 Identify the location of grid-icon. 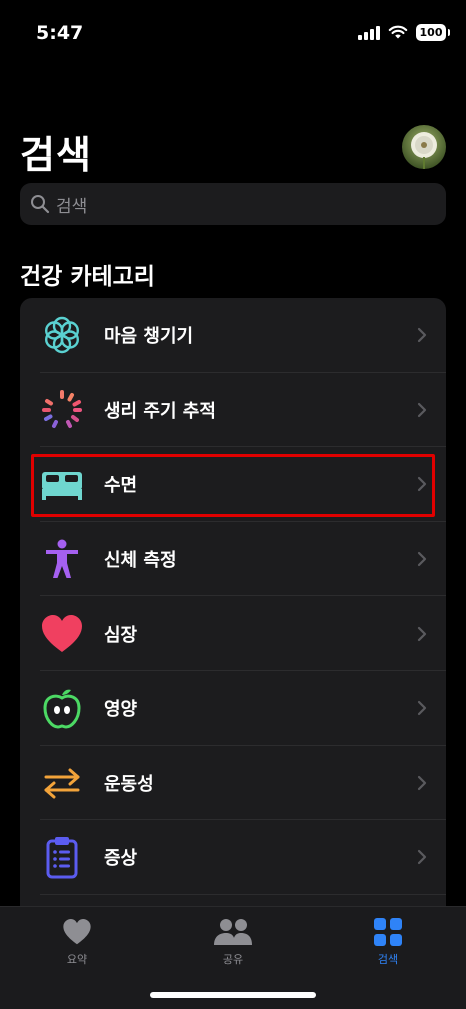
(388, 932).